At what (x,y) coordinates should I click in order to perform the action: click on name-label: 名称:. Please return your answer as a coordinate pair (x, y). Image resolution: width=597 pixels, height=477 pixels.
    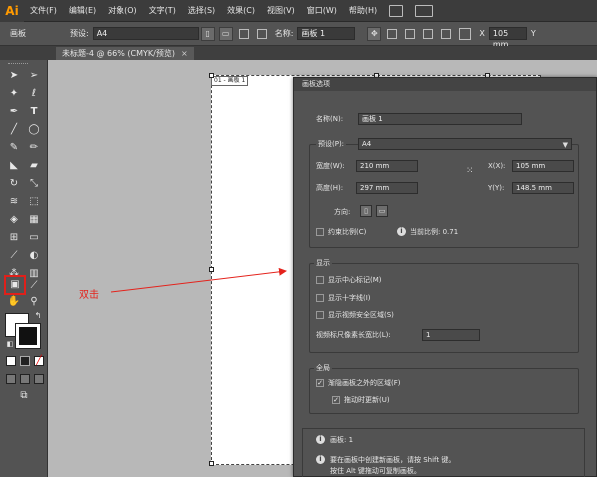
    Looking at the image, I should click on (284, 33).